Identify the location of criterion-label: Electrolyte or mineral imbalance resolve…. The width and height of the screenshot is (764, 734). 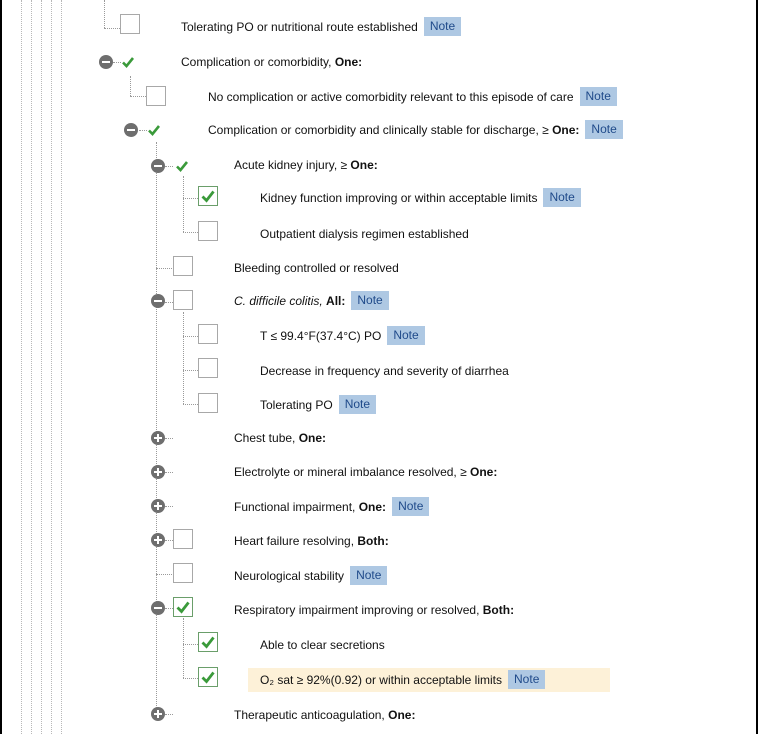
(365, 472).